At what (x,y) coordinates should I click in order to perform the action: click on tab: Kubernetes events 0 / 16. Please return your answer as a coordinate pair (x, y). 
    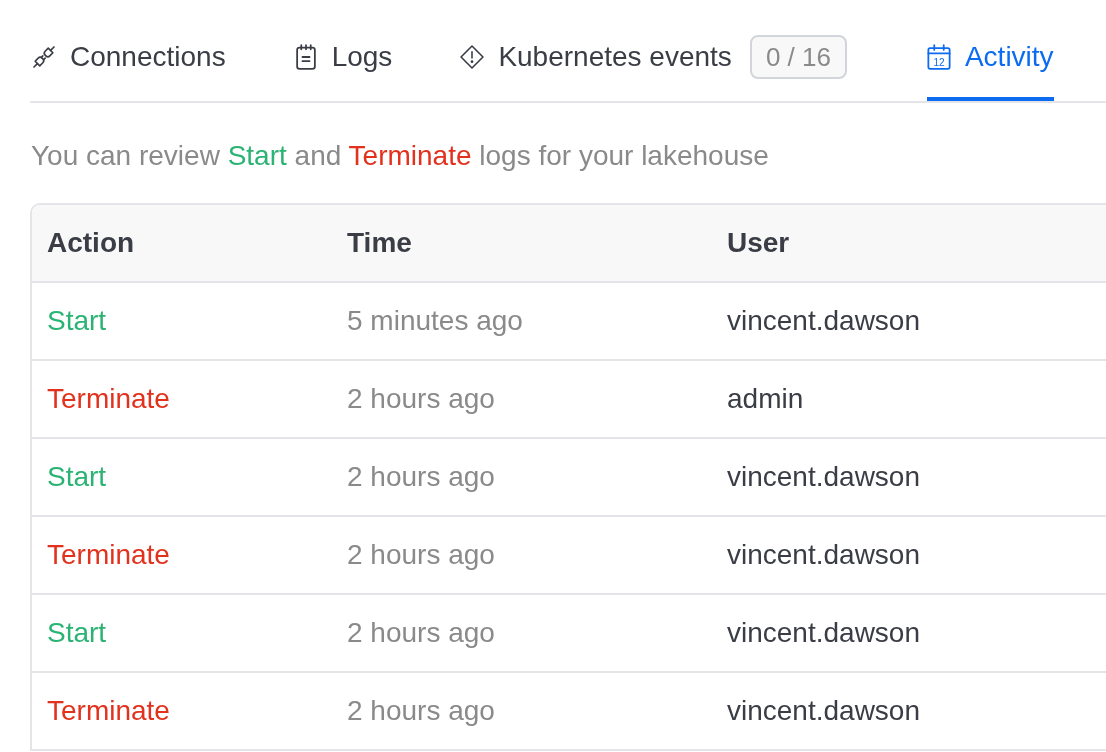
    Looking at the image, I should click on (653, 60).